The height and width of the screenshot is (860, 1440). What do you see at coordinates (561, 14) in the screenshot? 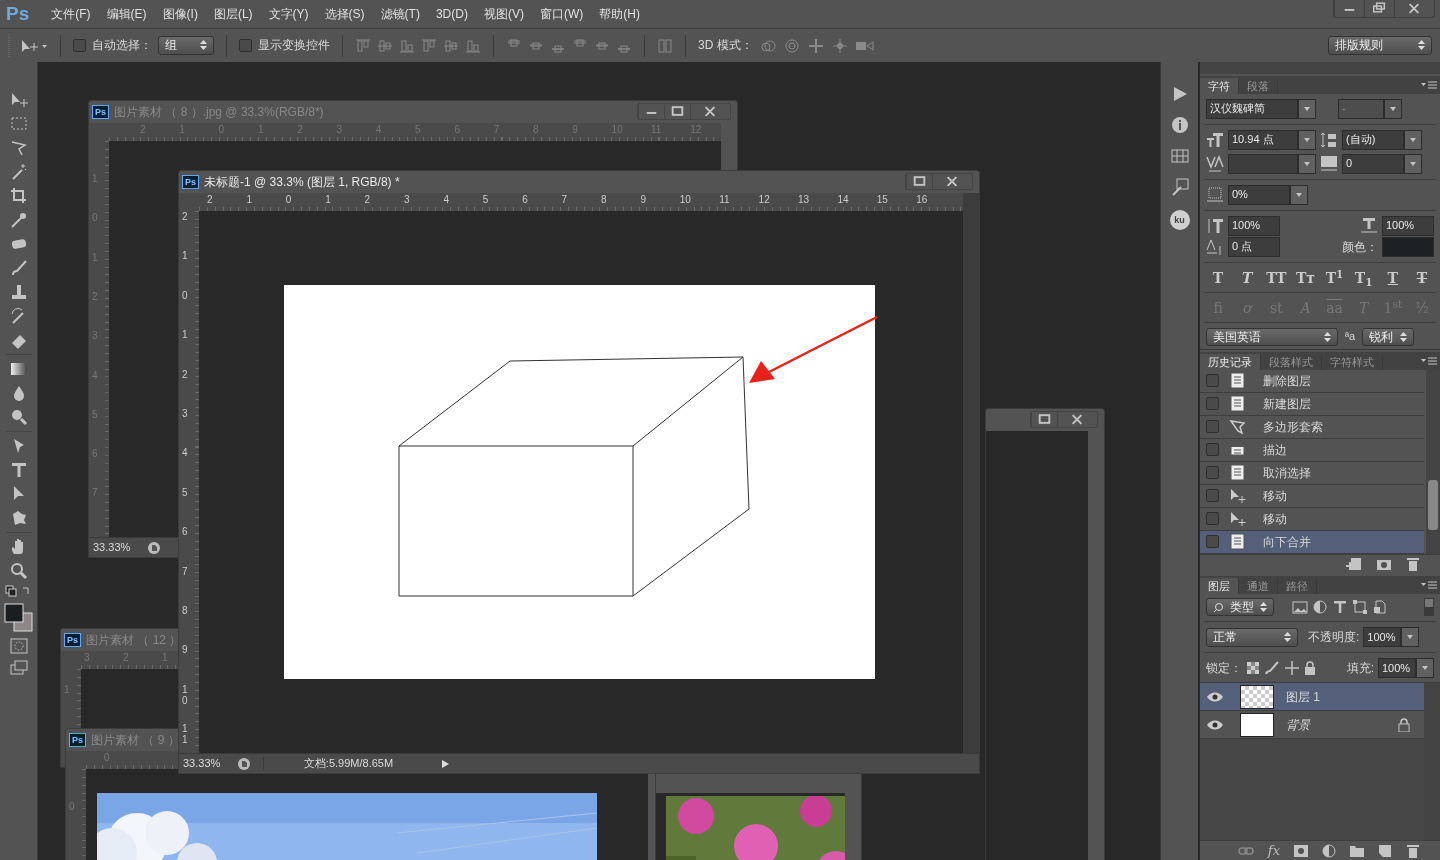
I see `menu-item: 窗口(W)` at bounding box center [561, 14].